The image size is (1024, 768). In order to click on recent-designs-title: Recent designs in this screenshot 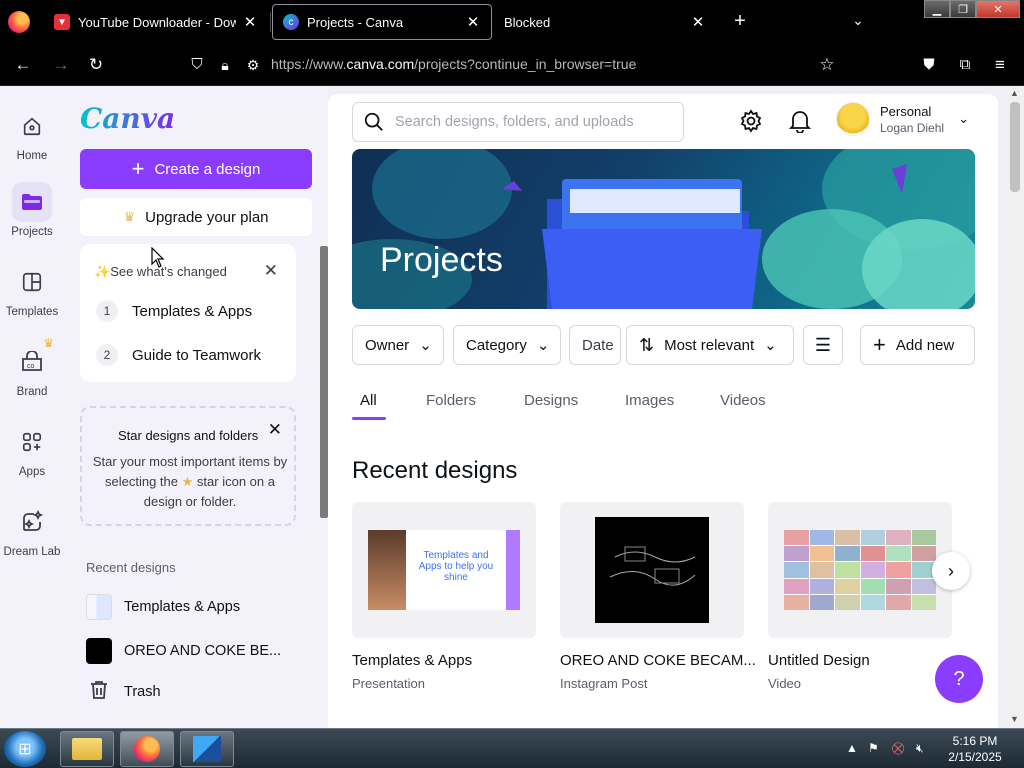, I will do `click(435, 470)`.